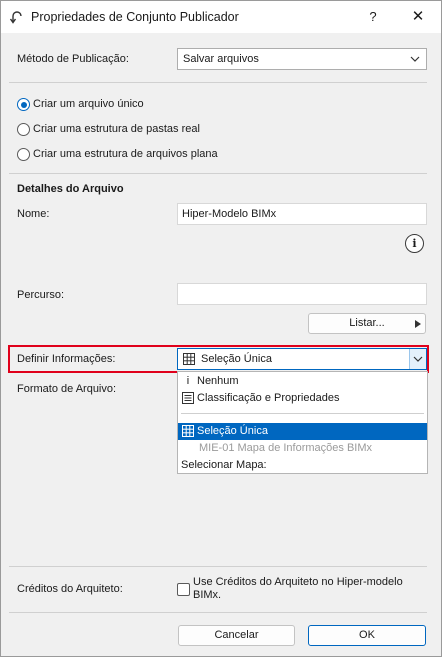 This screenshot has height=657, width=442. What do you see at coordinates (286, 448) in the screenshot?
I see `dropdown-item-label: MIE-01 Mapa de Informações BIMx` at bounding box center [286, 448].